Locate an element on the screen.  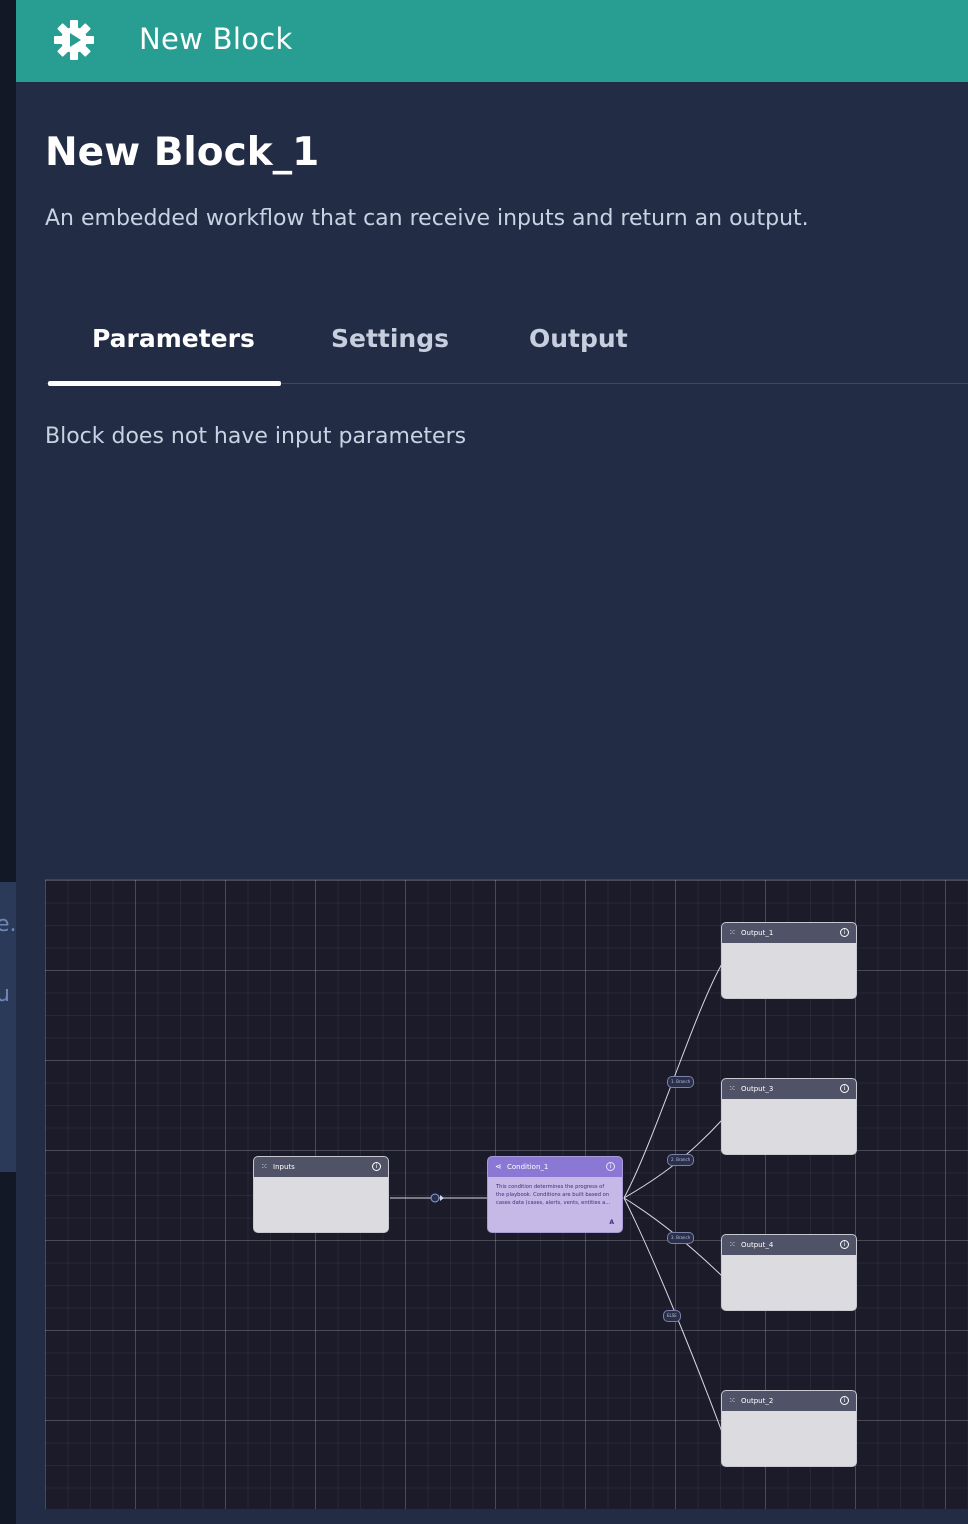
node-label: Output_1 is located at coordinates (757, 933).